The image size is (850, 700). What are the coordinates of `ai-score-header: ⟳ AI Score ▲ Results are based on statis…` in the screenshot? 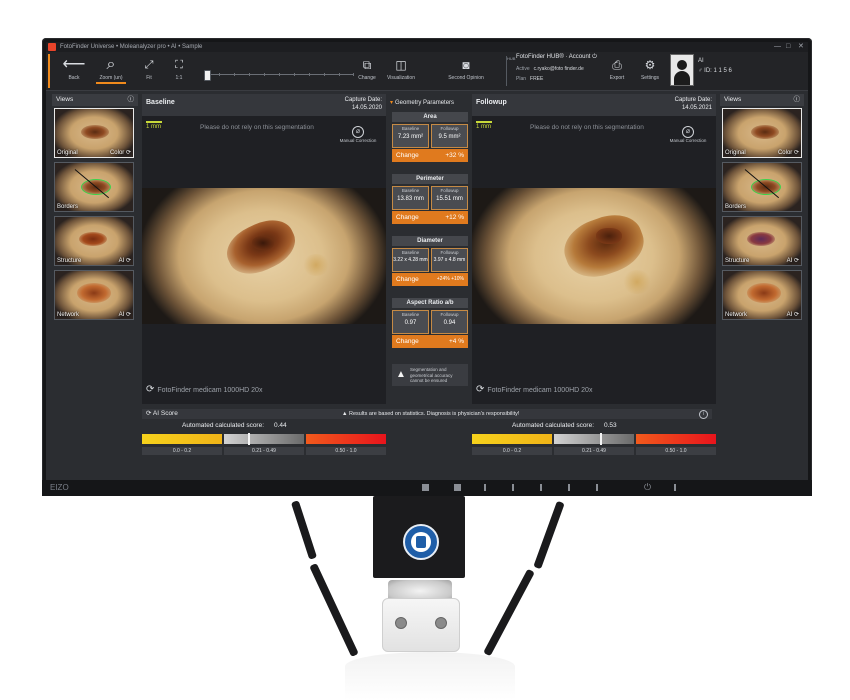 It's located at (427, 414).